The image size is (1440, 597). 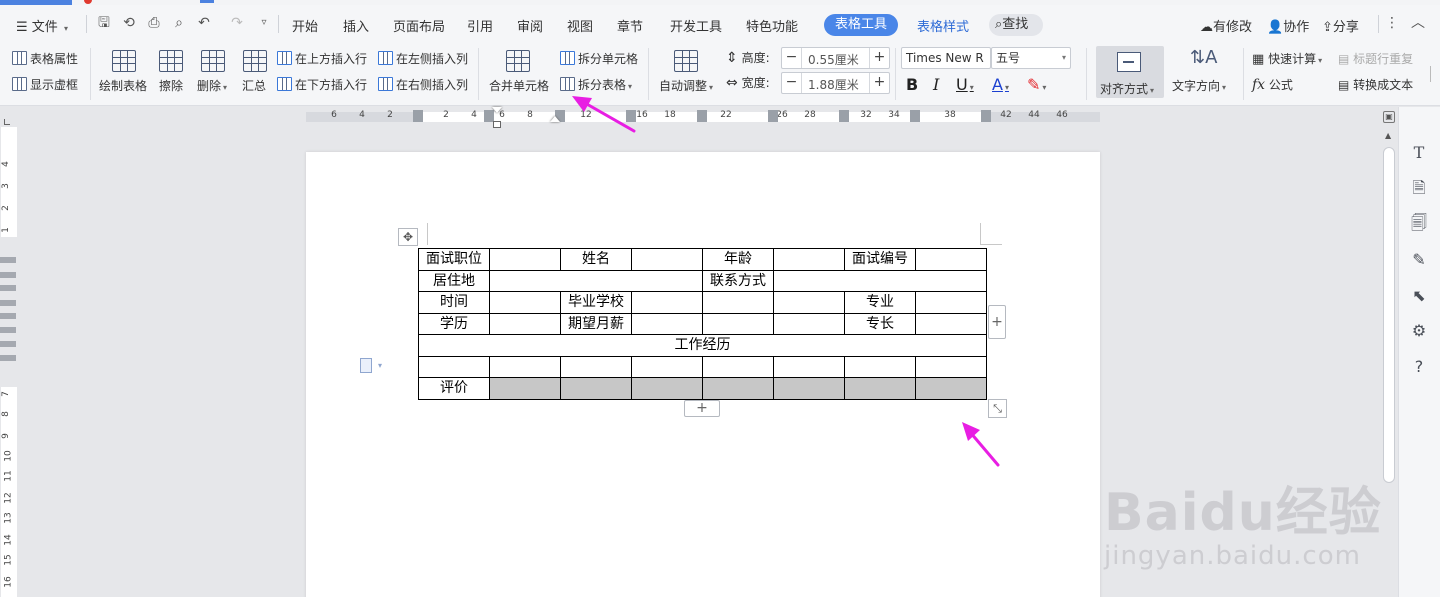 What do you see at coordinates (1287, 60) in the screenshot?
I see `quick-calc-button: ▦ 快速计算 ▾` at bounding box center [1287, 60].